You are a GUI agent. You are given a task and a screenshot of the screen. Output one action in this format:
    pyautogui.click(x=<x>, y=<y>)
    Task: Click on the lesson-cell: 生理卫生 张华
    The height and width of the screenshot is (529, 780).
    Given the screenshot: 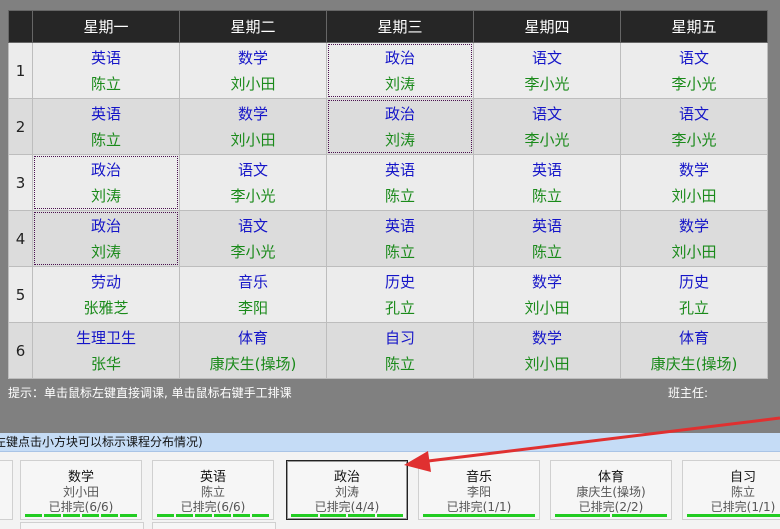 What is the action you would take?
    pyautogui.click(x=106, y=350)
    